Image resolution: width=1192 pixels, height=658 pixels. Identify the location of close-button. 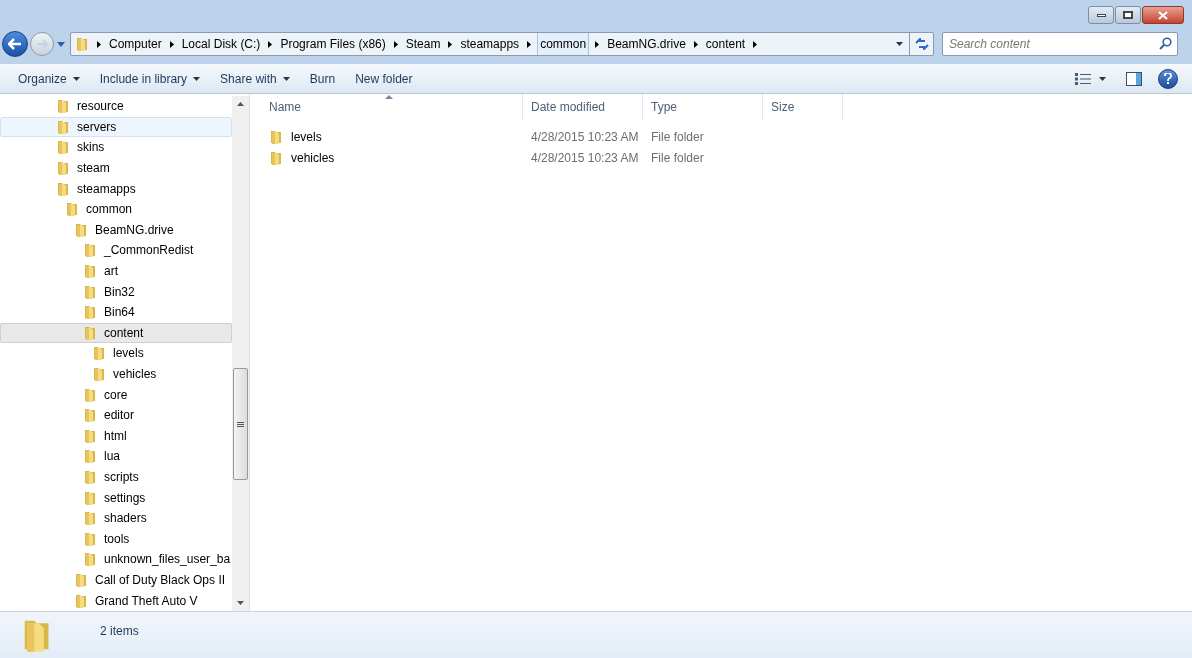
(1163, 15).